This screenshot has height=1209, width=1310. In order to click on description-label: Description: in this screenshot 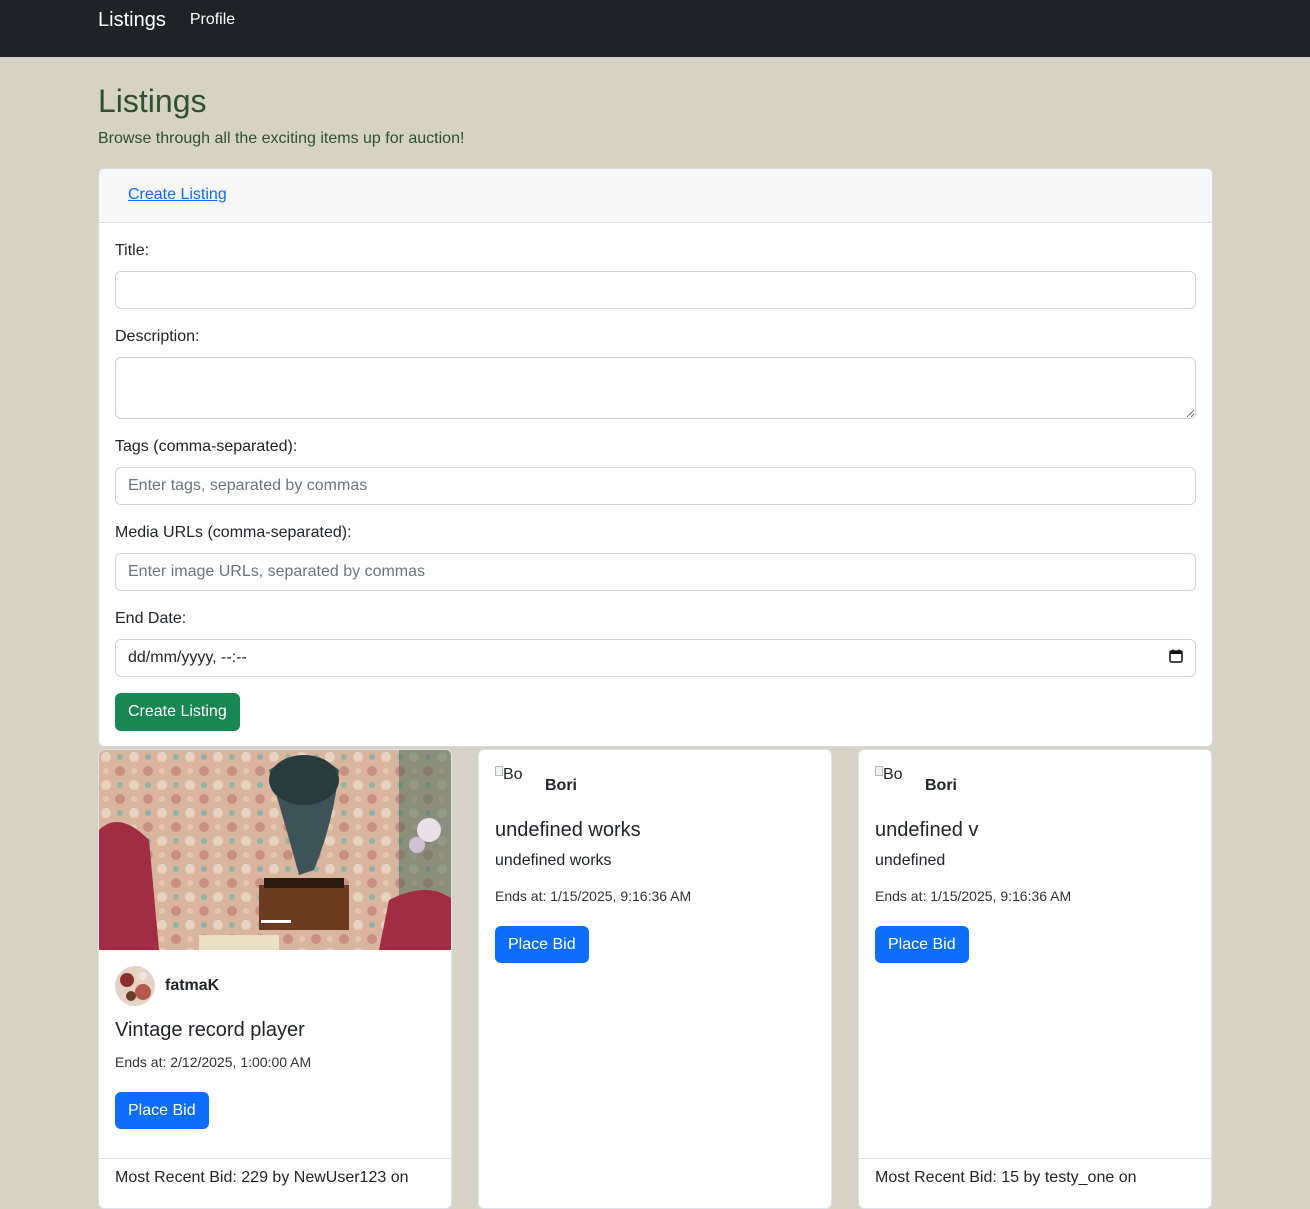, I will do `click(157, 336)`.